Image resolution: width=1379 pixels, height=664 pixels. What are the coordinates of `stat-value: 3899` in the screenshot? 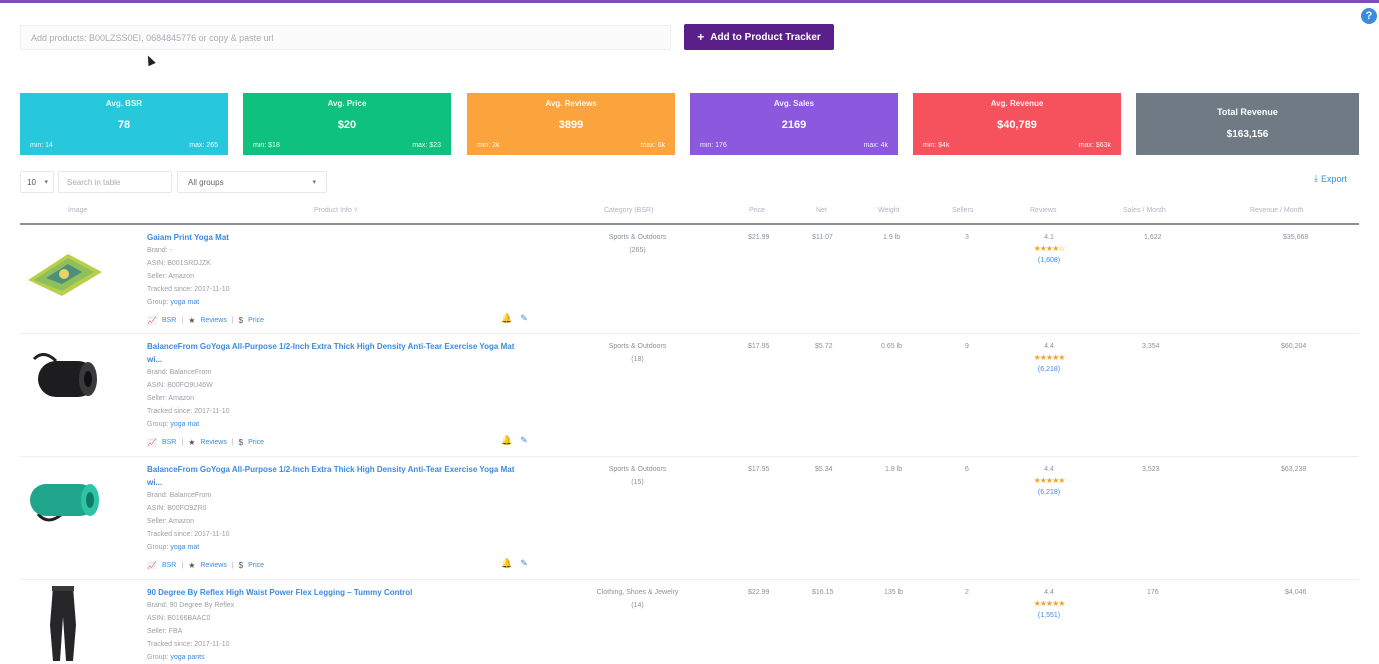 It's located at (571, 125).